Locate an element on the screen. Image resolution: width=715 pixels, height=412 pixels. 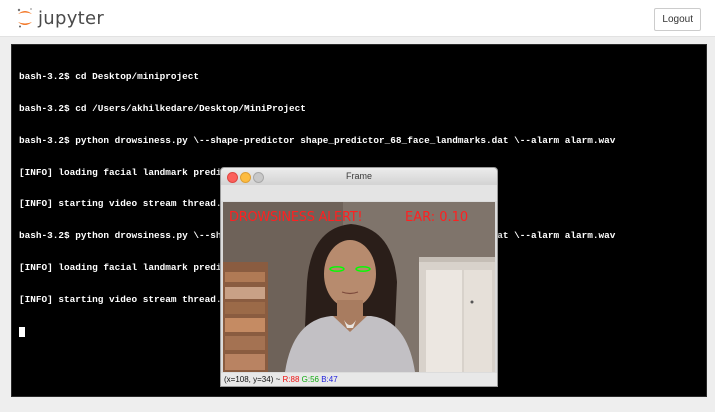
frame-window-title: Frame is located at coordinates (358, 176).